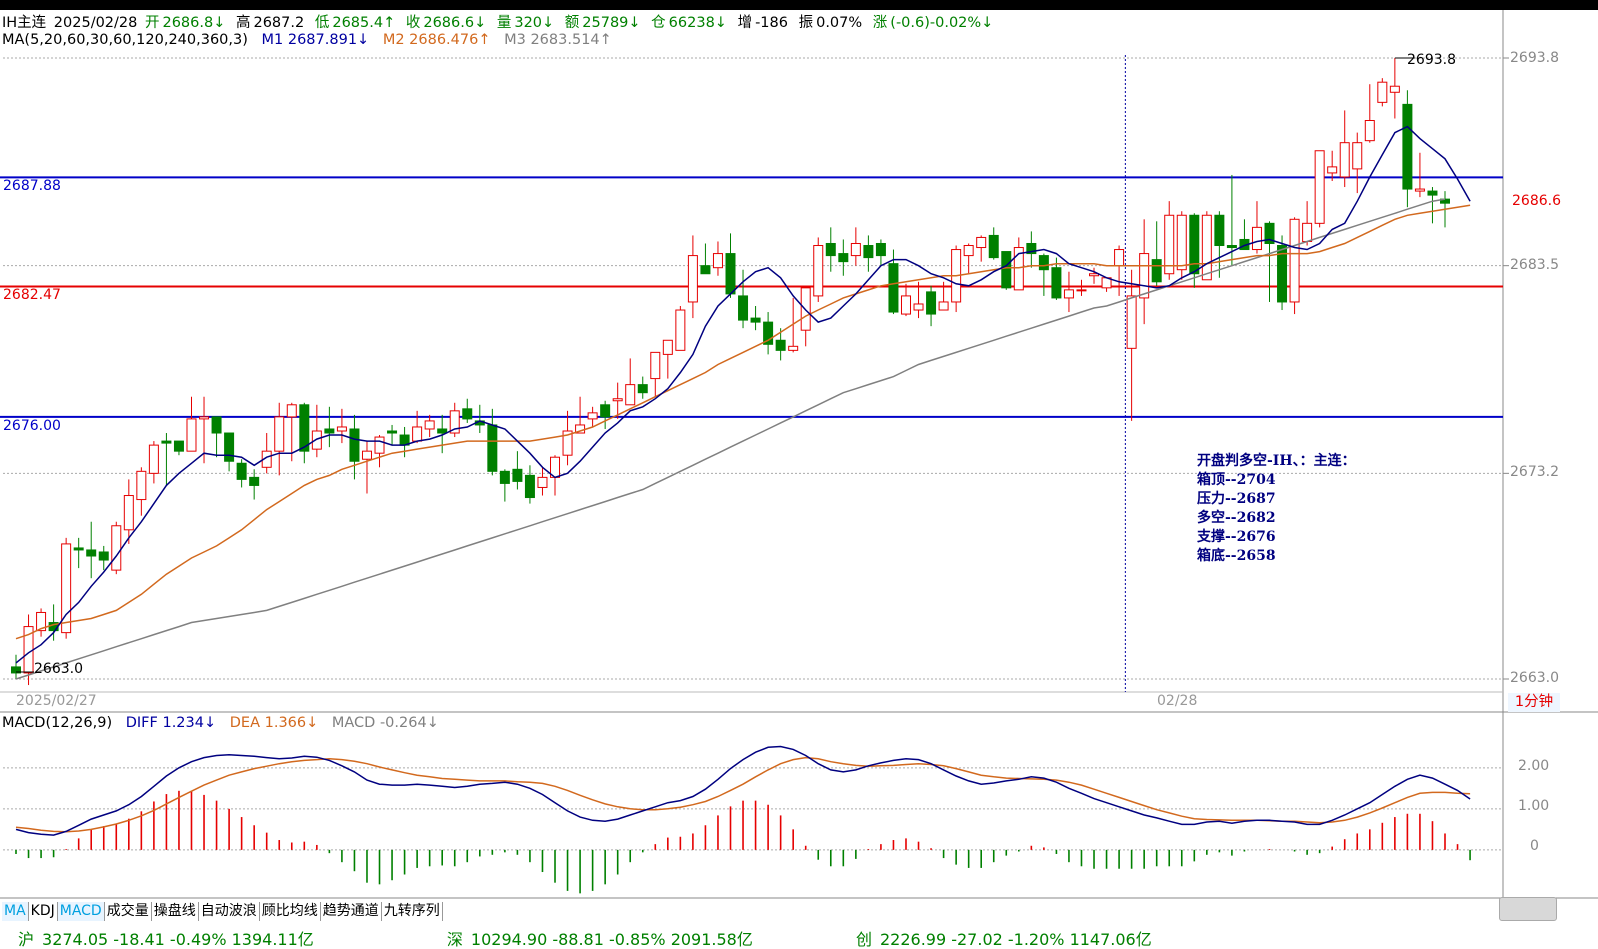 The image size is (1598, 949). I want to click on price-tick: 2683.5, so click(1534, 265).